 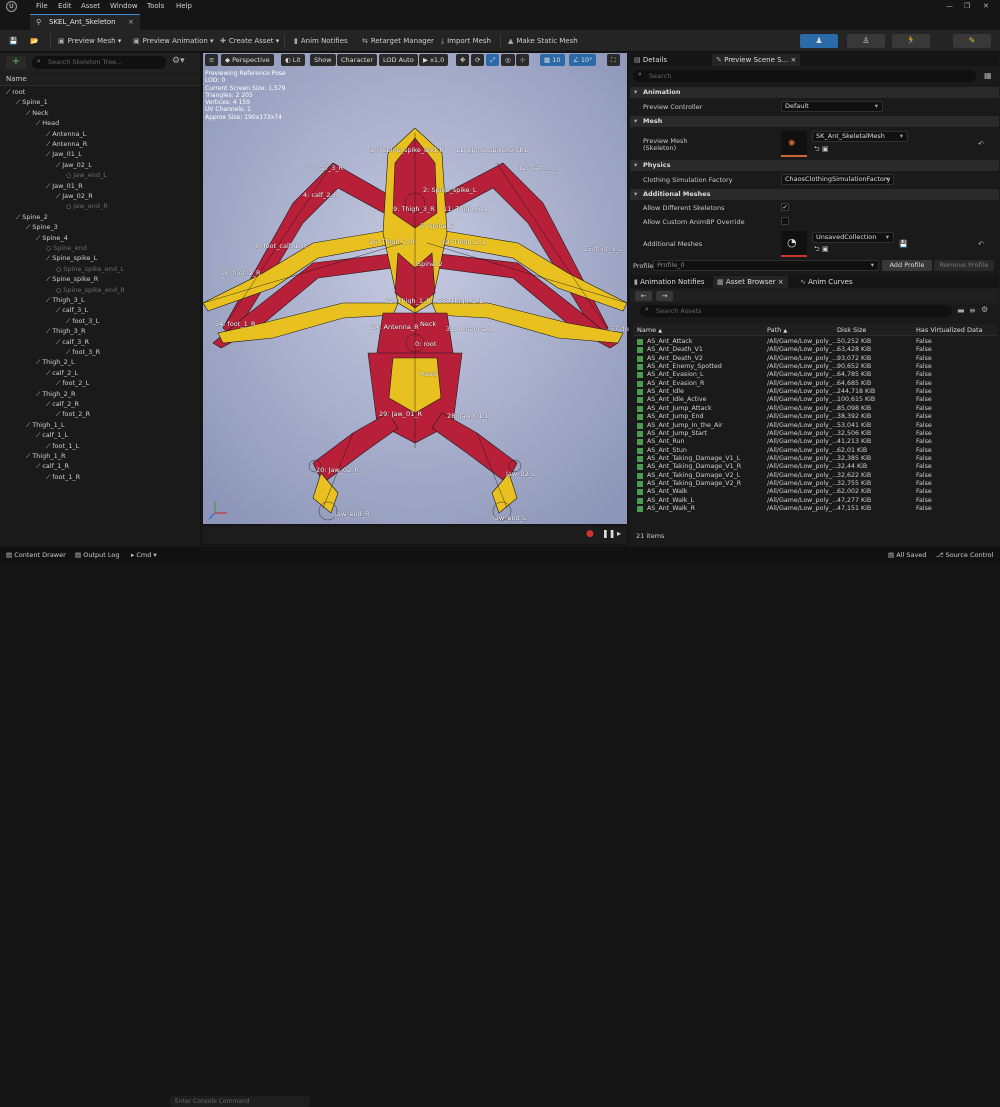 What do you see at coordinates (64, 154) in the screenshot?
I see `bone-item: ⟋ Jaw_01_L` at bounding box center [64, 154].